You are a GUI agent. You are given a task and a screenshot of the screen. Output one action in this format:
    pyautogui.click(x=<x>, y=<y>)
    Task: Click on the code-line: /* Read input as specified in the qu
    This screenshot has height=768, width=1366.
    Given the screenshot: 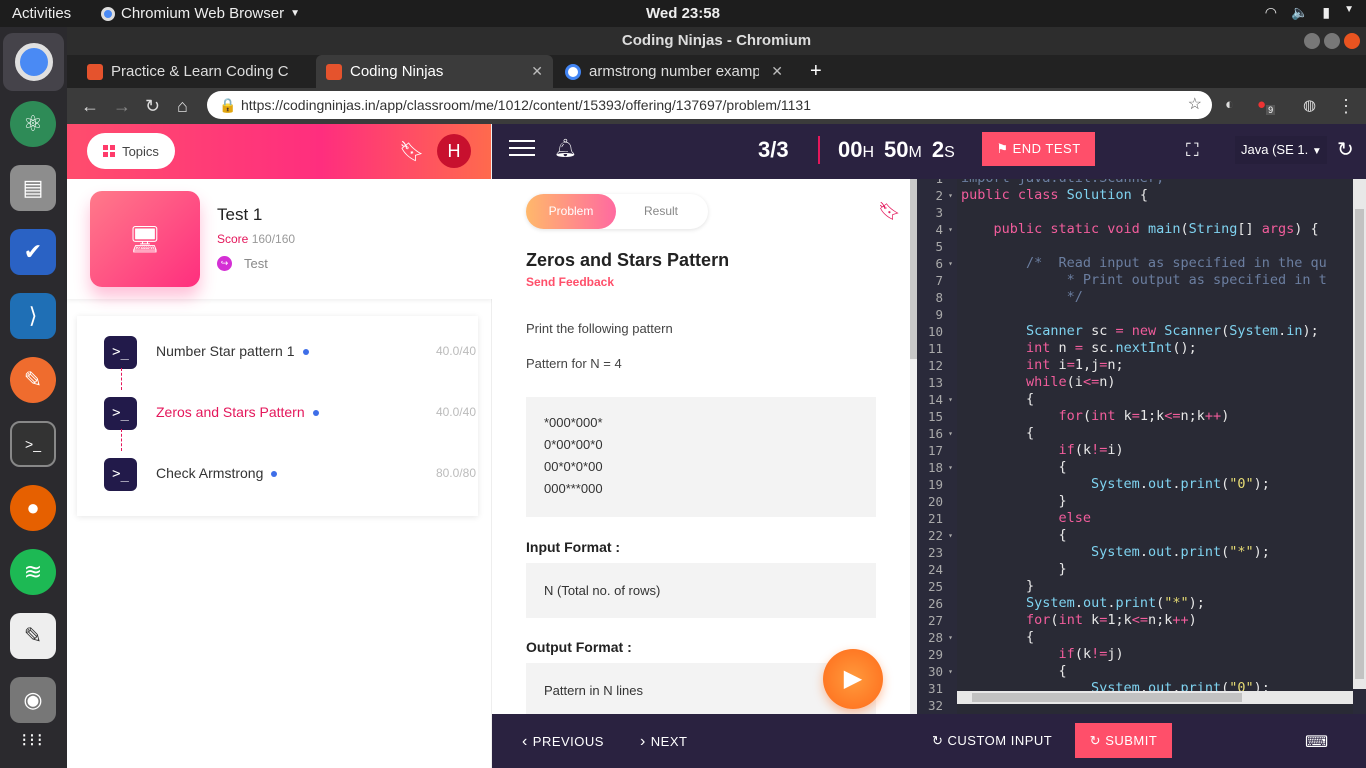 What is the action you would take?
    pyautogui.click(x=1144, y=263)
    